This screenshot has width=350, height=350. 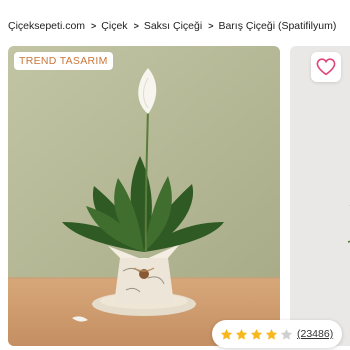 What do you see at coordinates (315, 334) in the screenshot?
I see `review-count-link: (23486)` at bounding box center [315, 334].